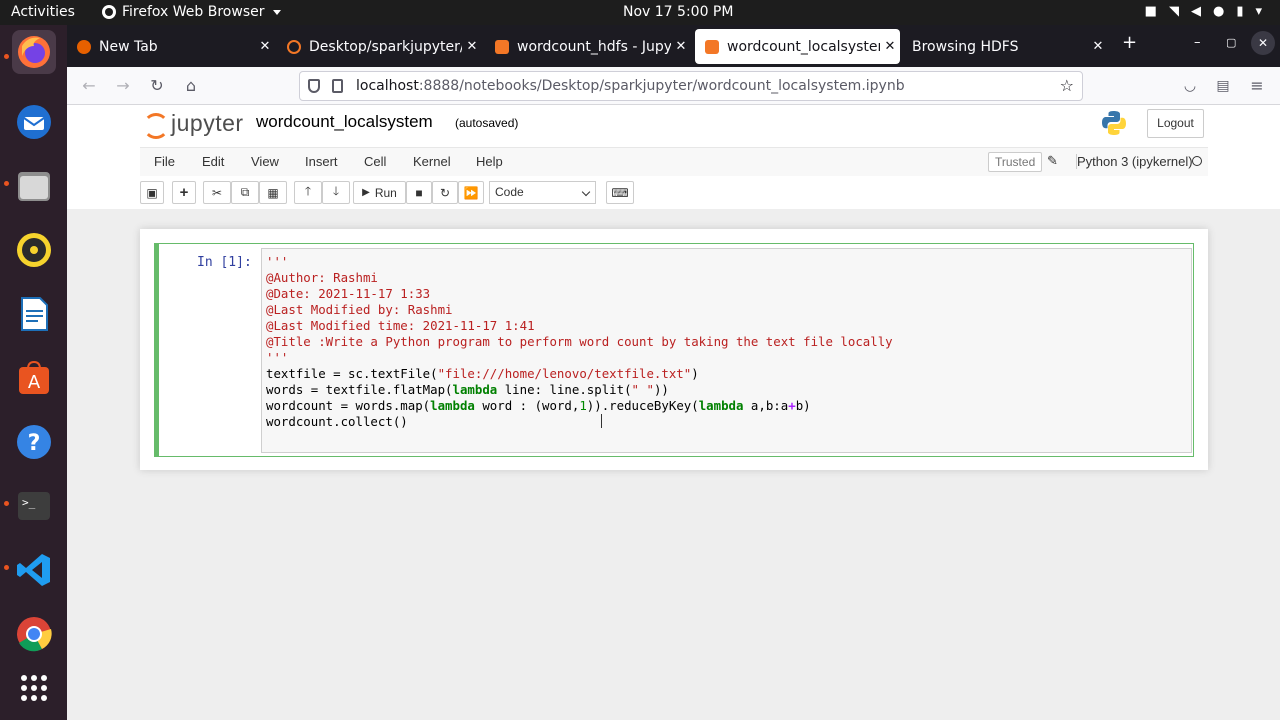 Image resolution: width=1280 pixels, height=720 pixels. Describe the element at coordinates (128, 46) in the screenshot. I see `tab-title: New Tab` at that location.